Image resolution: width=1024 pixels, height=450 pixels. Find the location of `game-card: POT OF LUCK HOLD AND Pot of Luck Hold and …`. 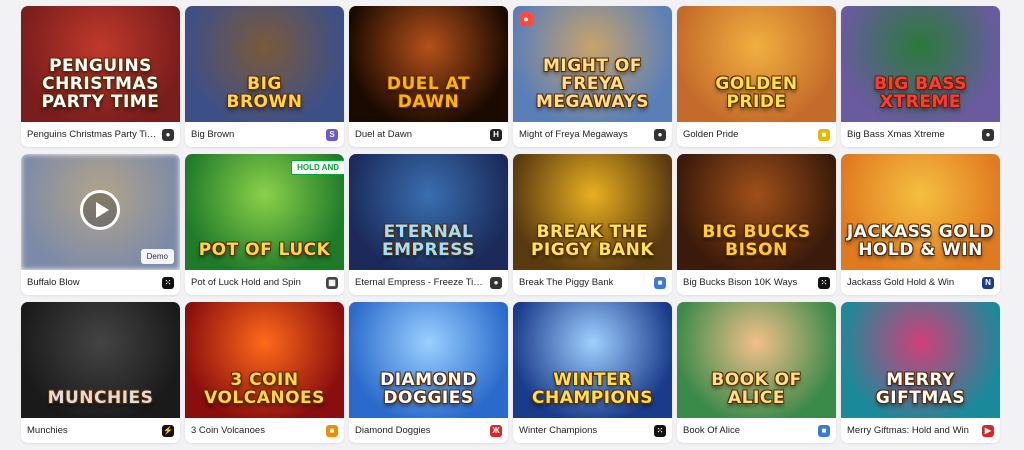

game-card: POT OF LUCK HOLD AND Pot of Luck Hold and … is located at coordinates (264, 224).